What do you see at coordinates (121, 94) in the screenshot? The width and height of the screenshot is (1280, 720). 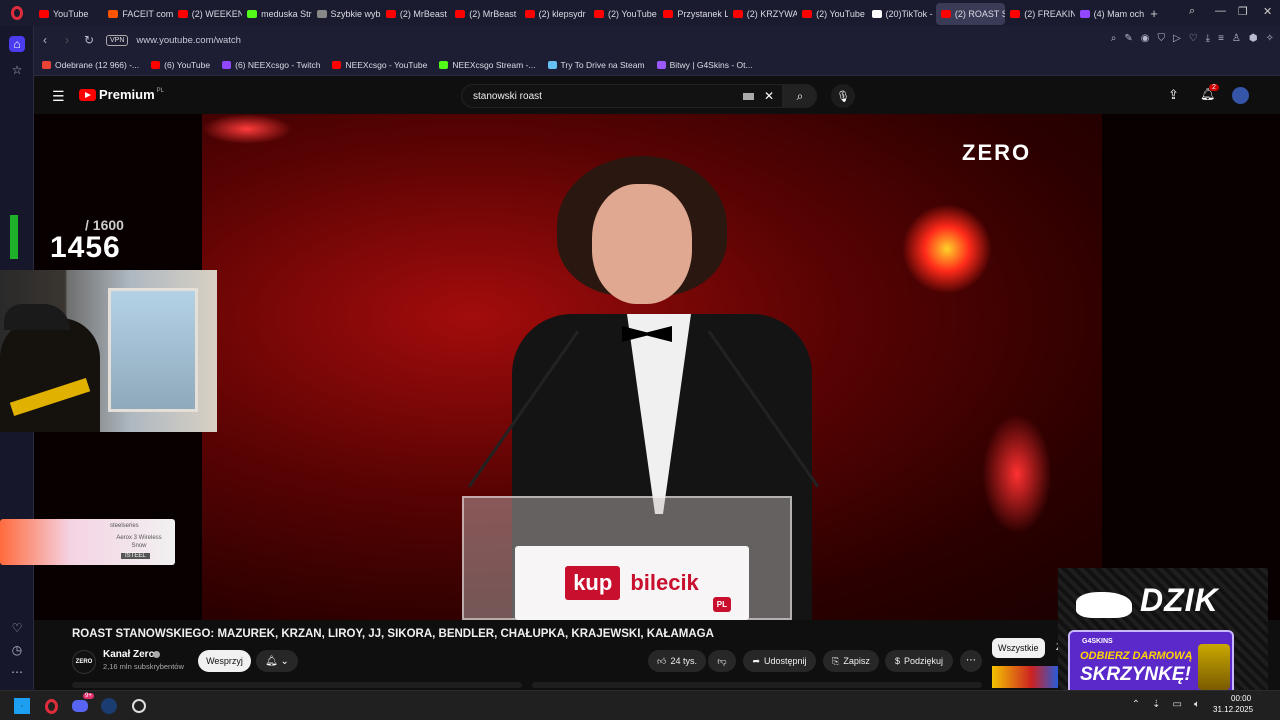 I see `youtube-premium-logo: Premium PL` at bounding box center [121, 94].